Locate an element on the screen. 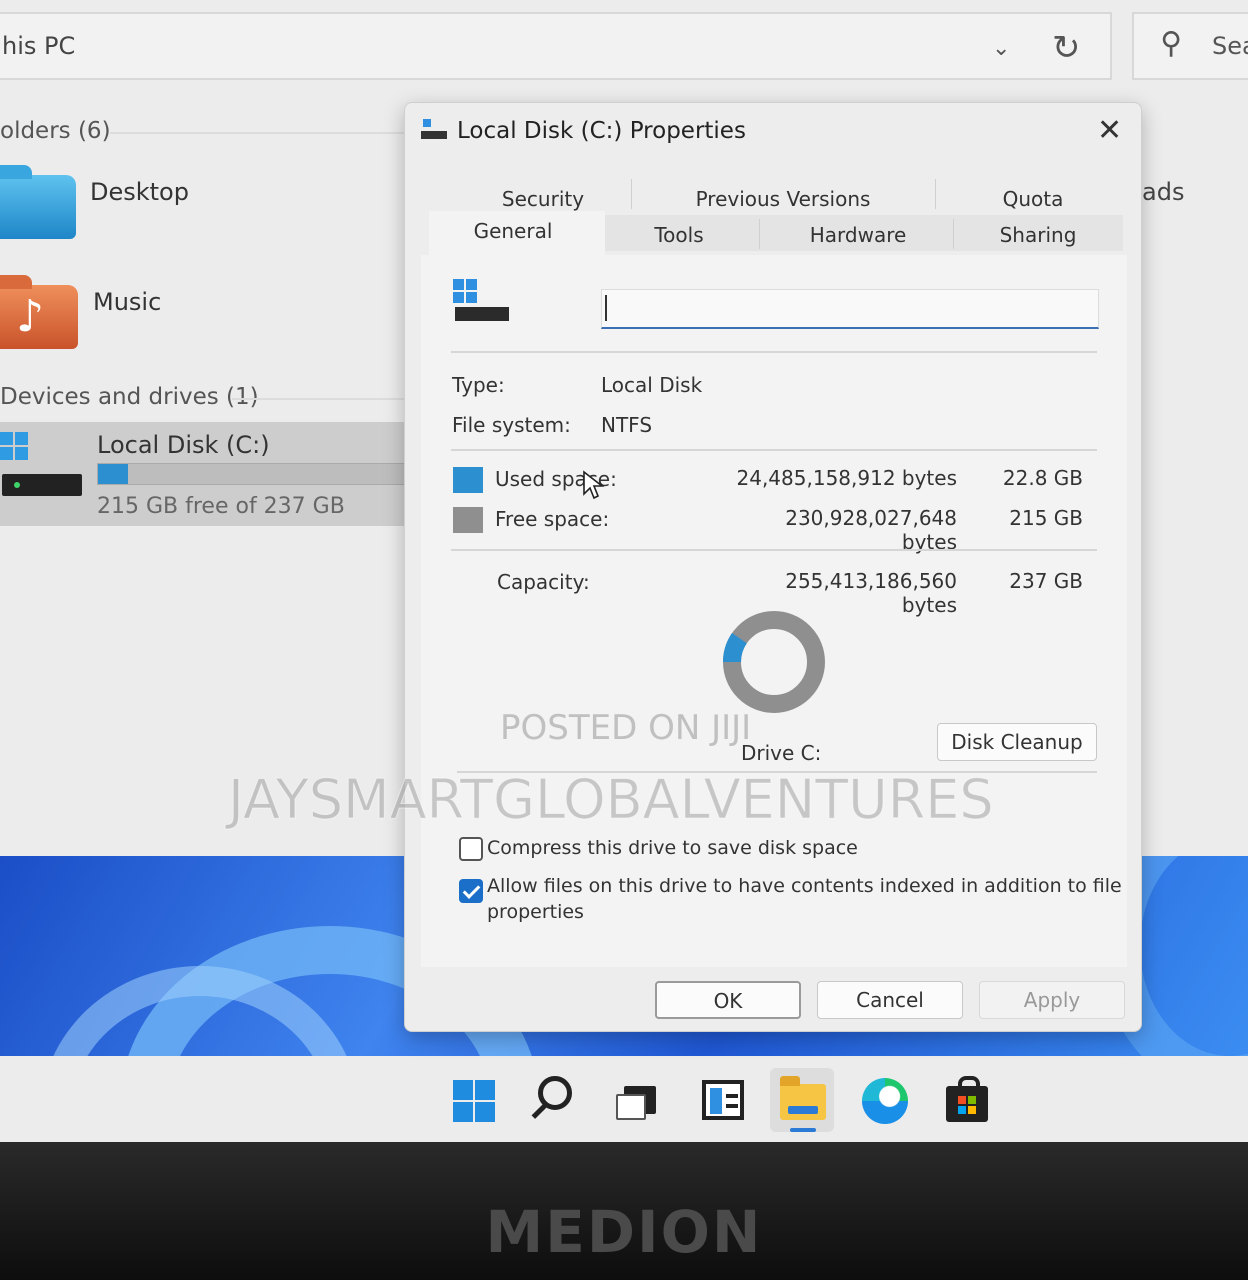 The image size is (1248, 1280). apply-button: Apply is located at coordinates (1052, 1000).